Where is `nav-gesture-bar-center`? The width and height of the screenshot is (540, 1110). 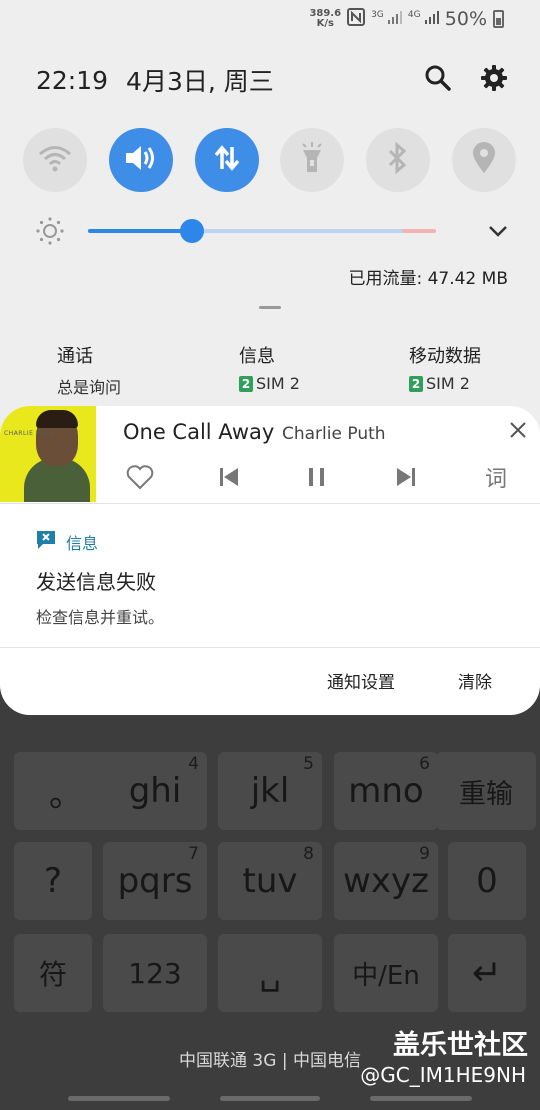 nav-gesture-bar-center is located at coordinates (270, 1098).